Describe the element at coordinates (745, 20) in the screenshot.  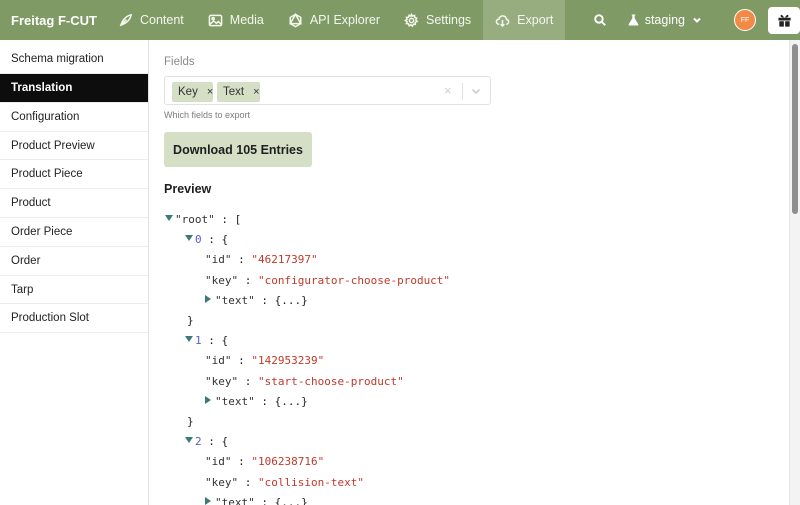
I see `user-avatar: FF` at that location.